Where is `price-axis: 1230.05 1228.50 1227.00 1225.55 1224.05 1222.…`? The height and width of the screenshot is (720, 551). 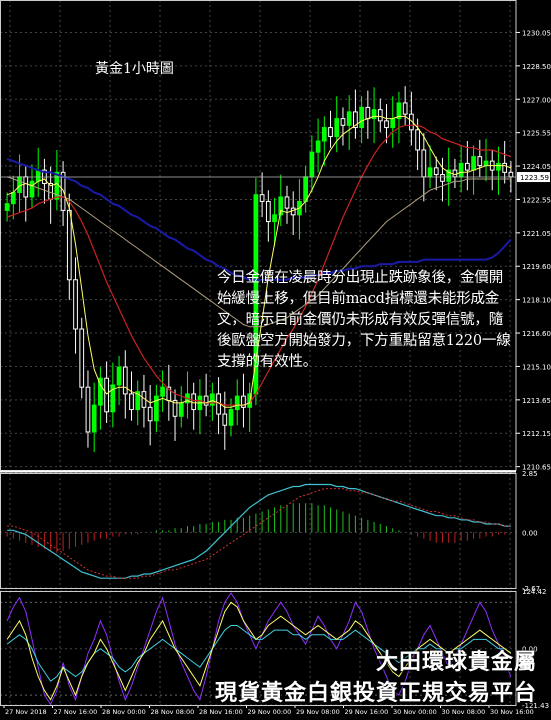
price-axis: 1230.05 1228.50 1227.00 1225.55 1224.05 1222.… is located at coordinates (533, 250).